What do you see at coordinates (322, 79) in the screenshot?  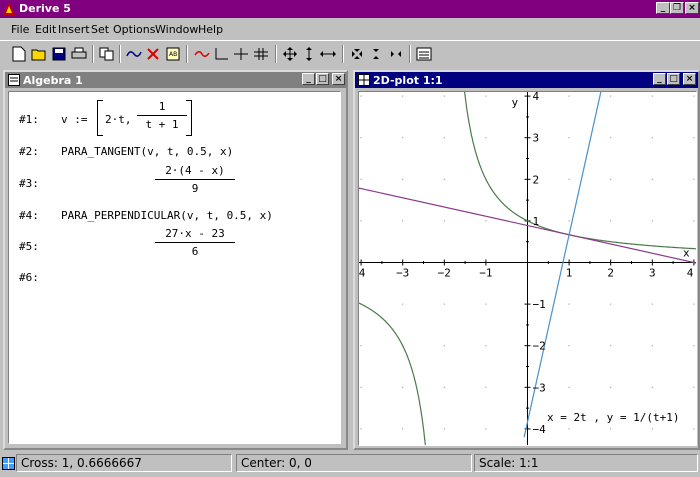 I see `algebra-maximize-button: □` at bounding box center [322, 79].